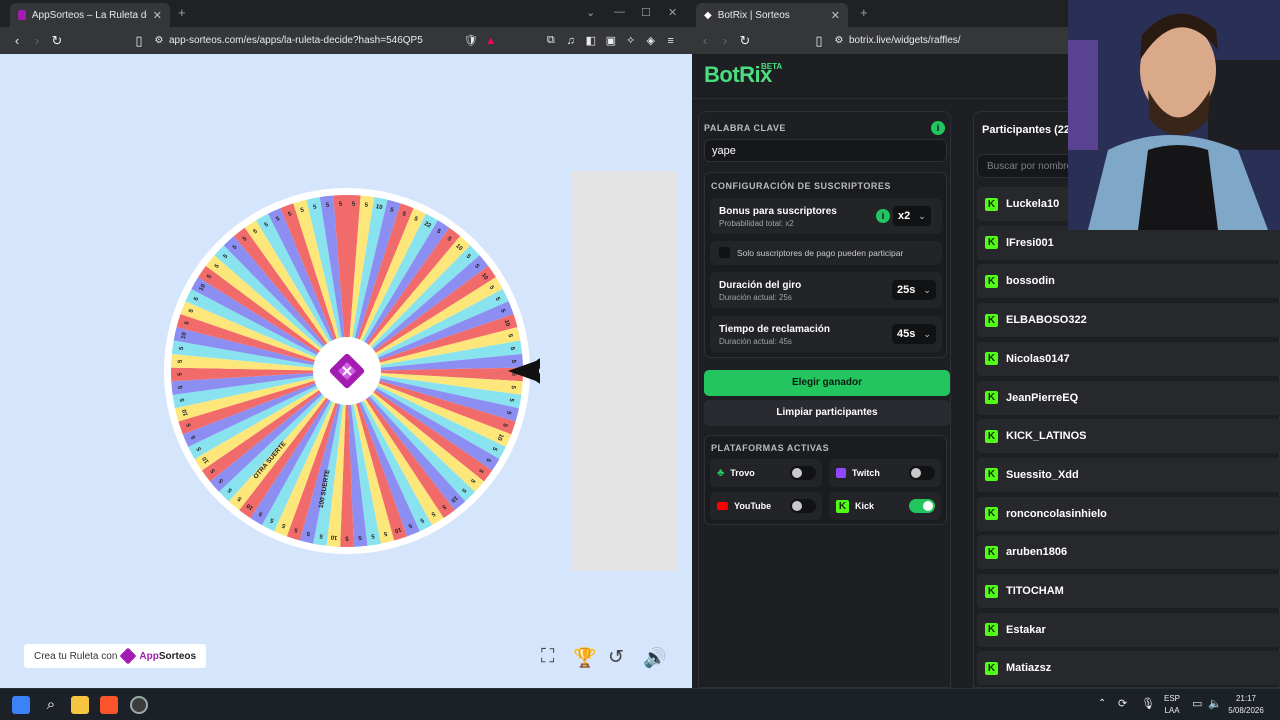  What do you see at coordinates (914, 290) in the screenshot?
I see `spin-duration-select: 25s ⌄` at bounding box center [914, 290].